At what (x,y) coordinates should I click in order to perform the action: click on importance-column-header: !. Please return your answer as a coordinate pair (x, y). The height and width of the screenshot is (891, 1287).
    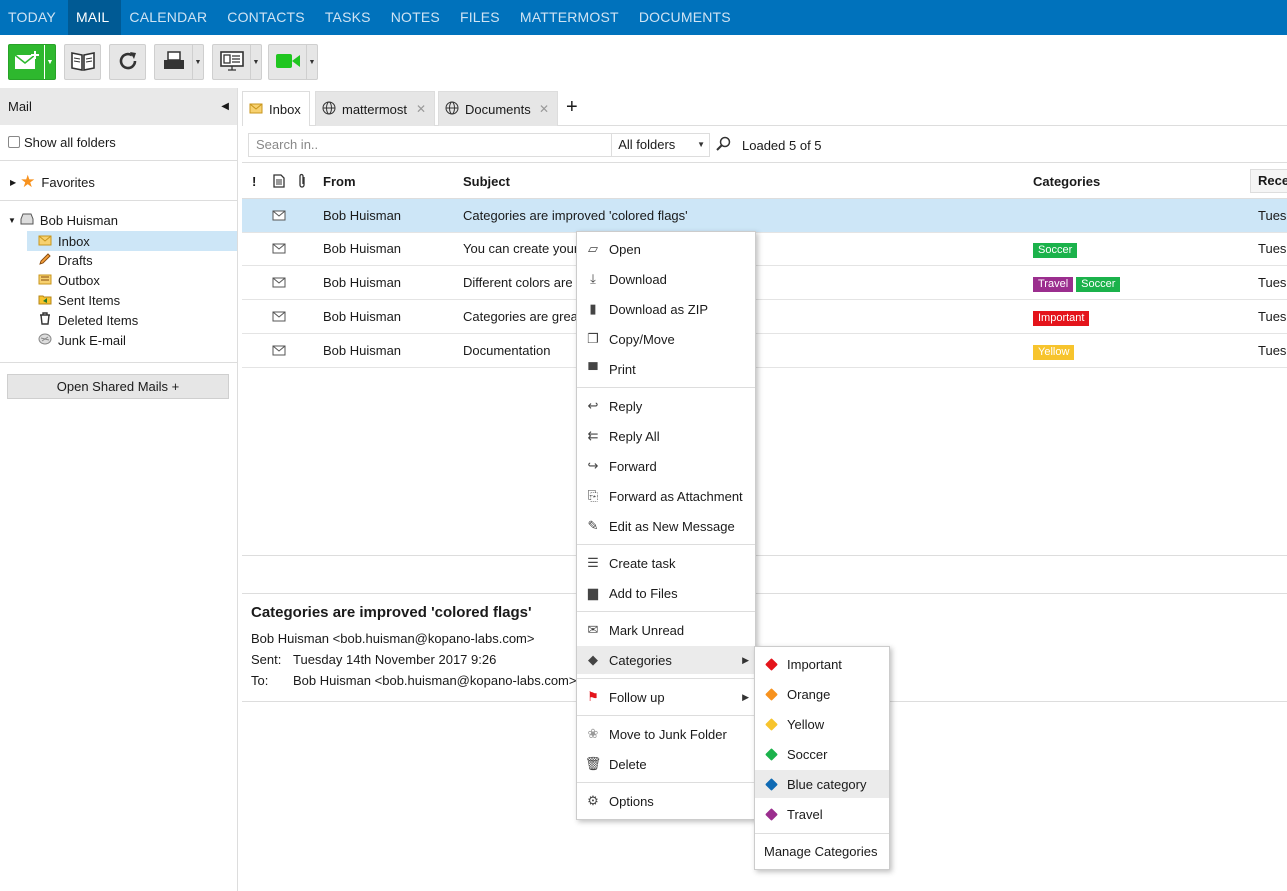
    Looking at the image, I should click on (254, 181).